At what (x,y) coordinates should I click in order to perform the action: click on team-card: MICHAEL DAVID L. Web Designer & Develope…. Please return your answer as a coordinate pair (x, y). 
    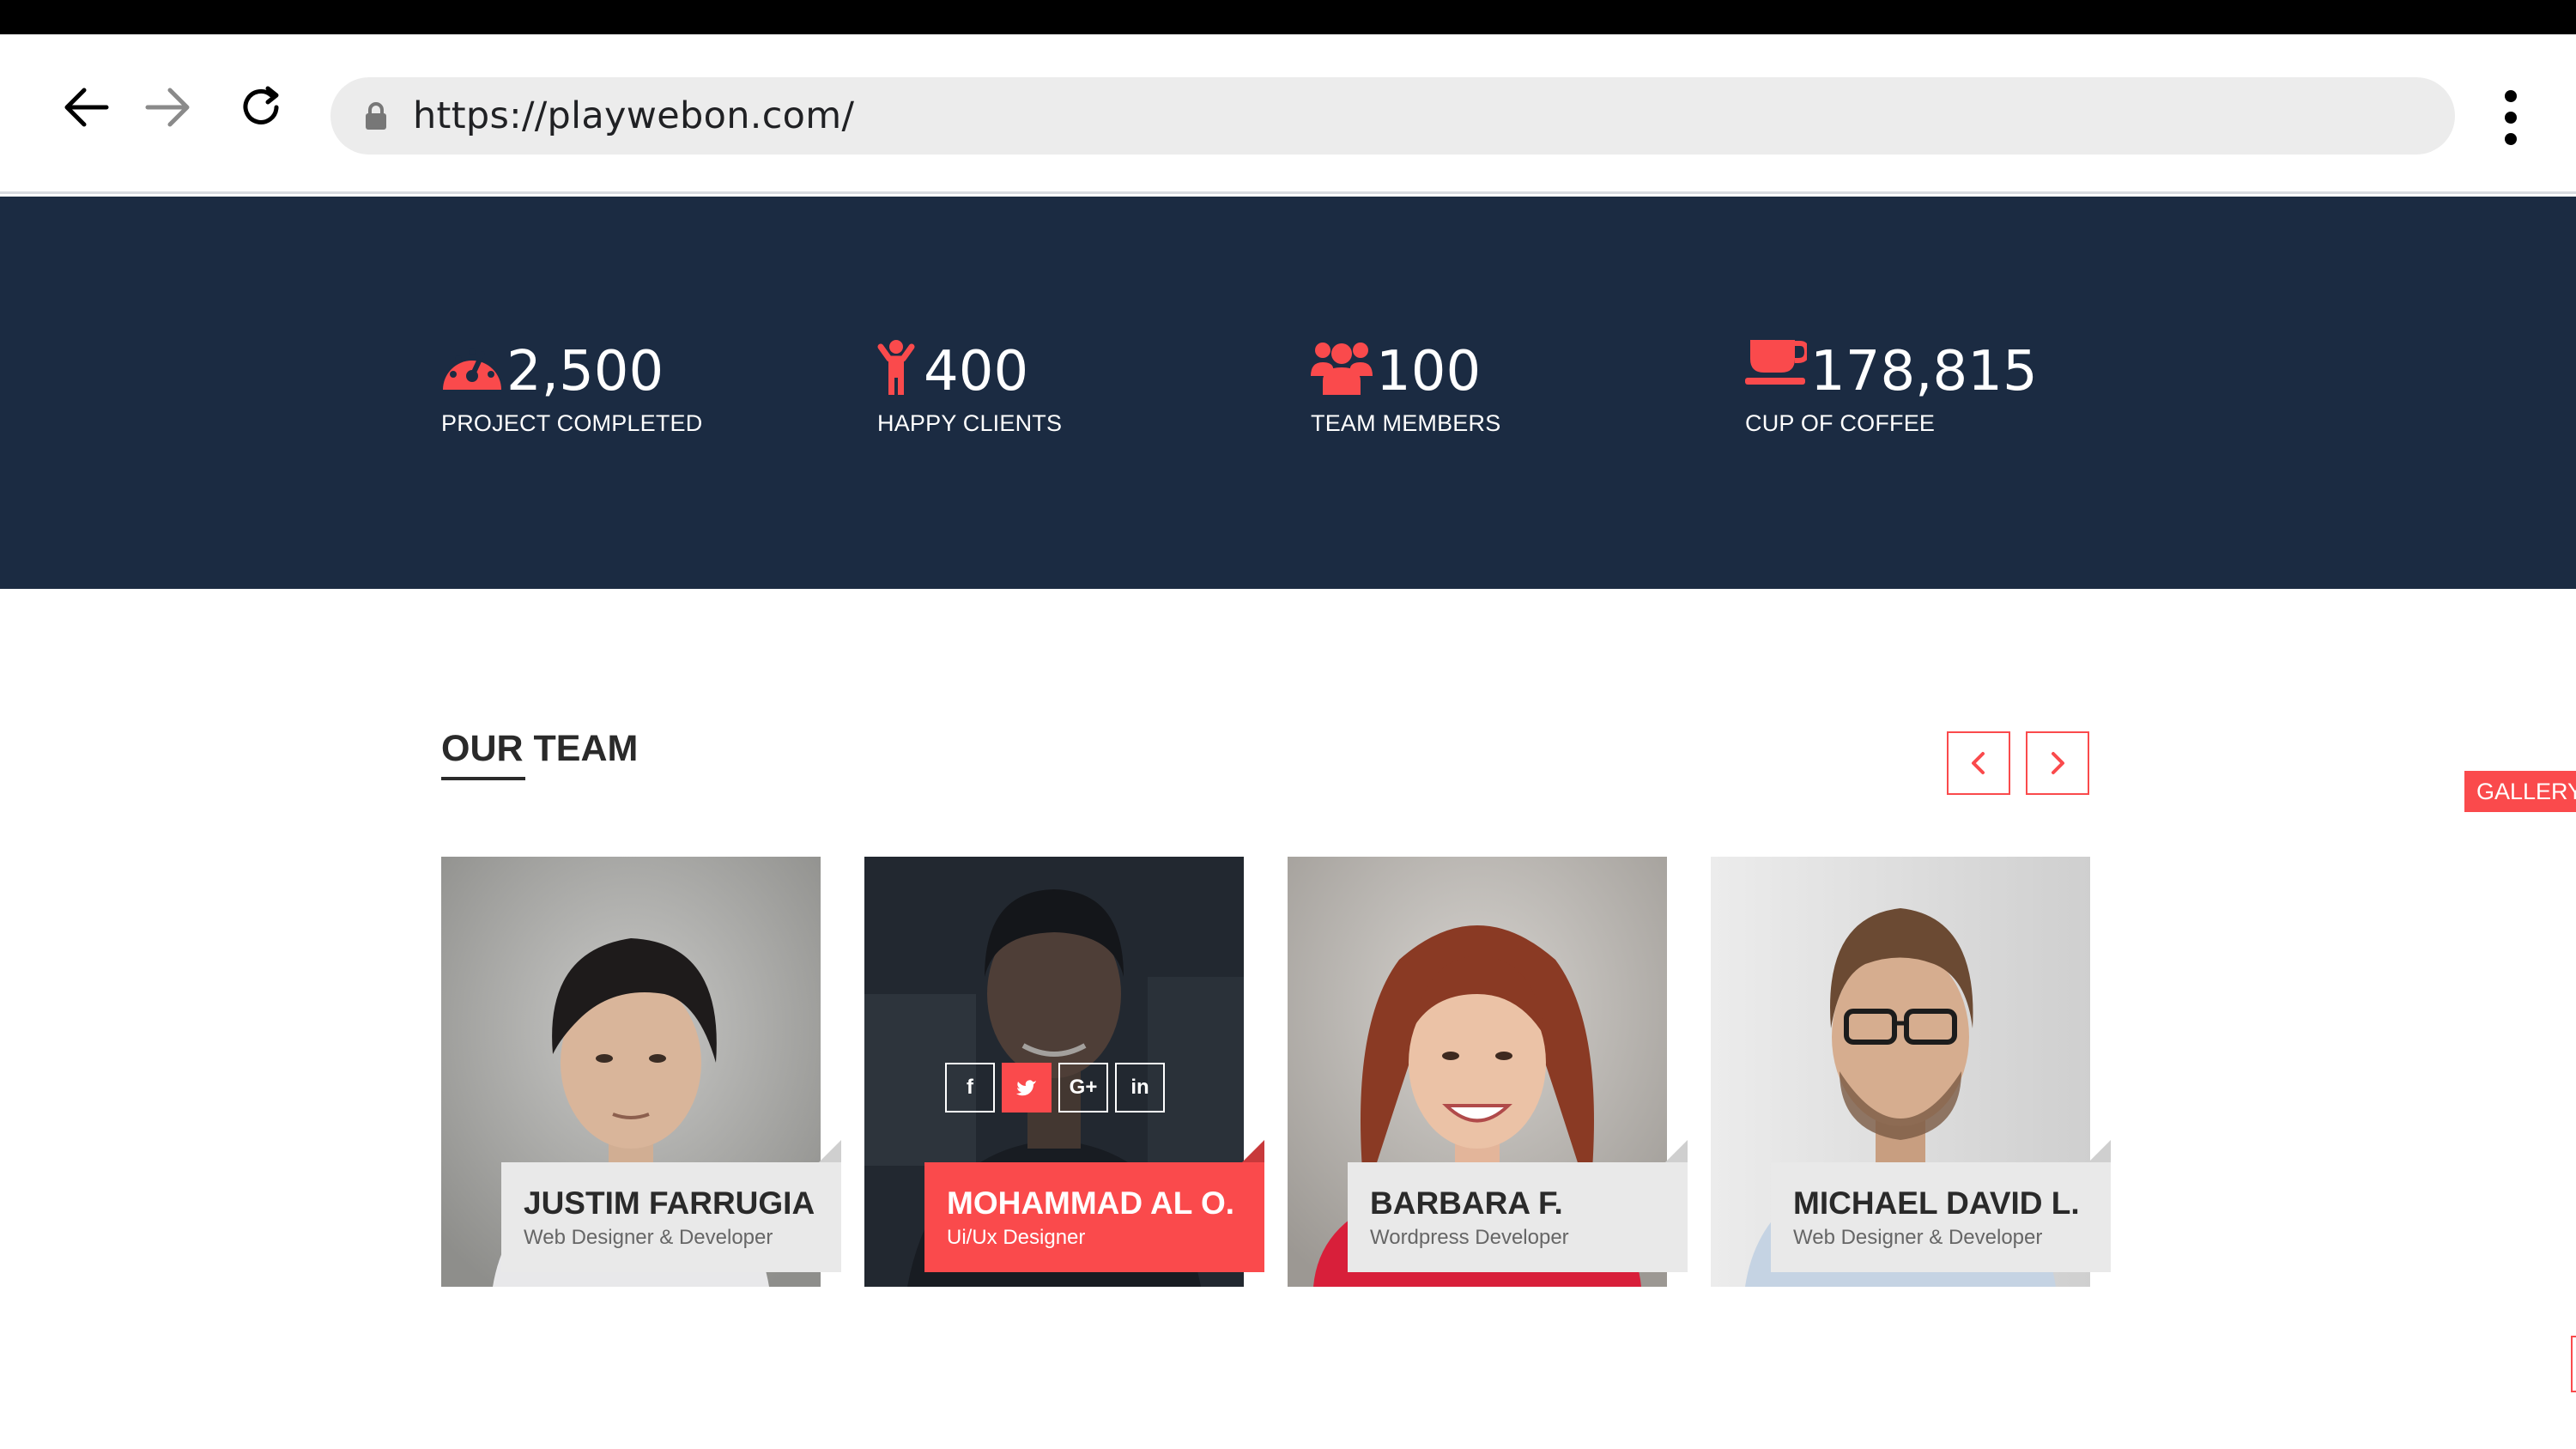
    Looking at the image, I should click on (1911, 1072).